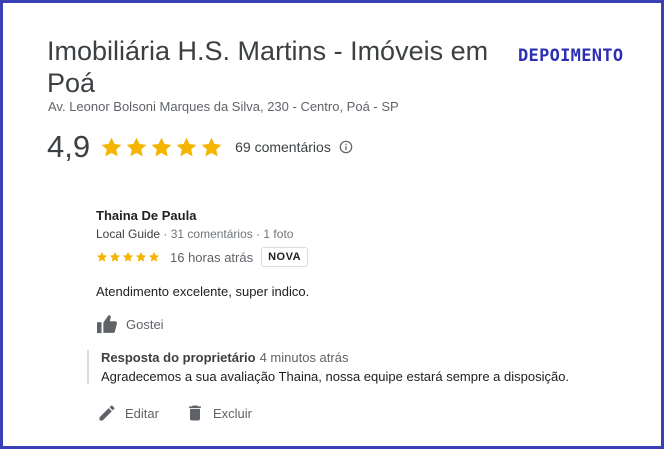 The width and height of the screenshot is (664, 449). What do you see at coordinates (366, 234) in the screenshot?
I see `reviewer-meta: Local Guide · 31 comentários · 1 foto` at bounding box center [366, 234].